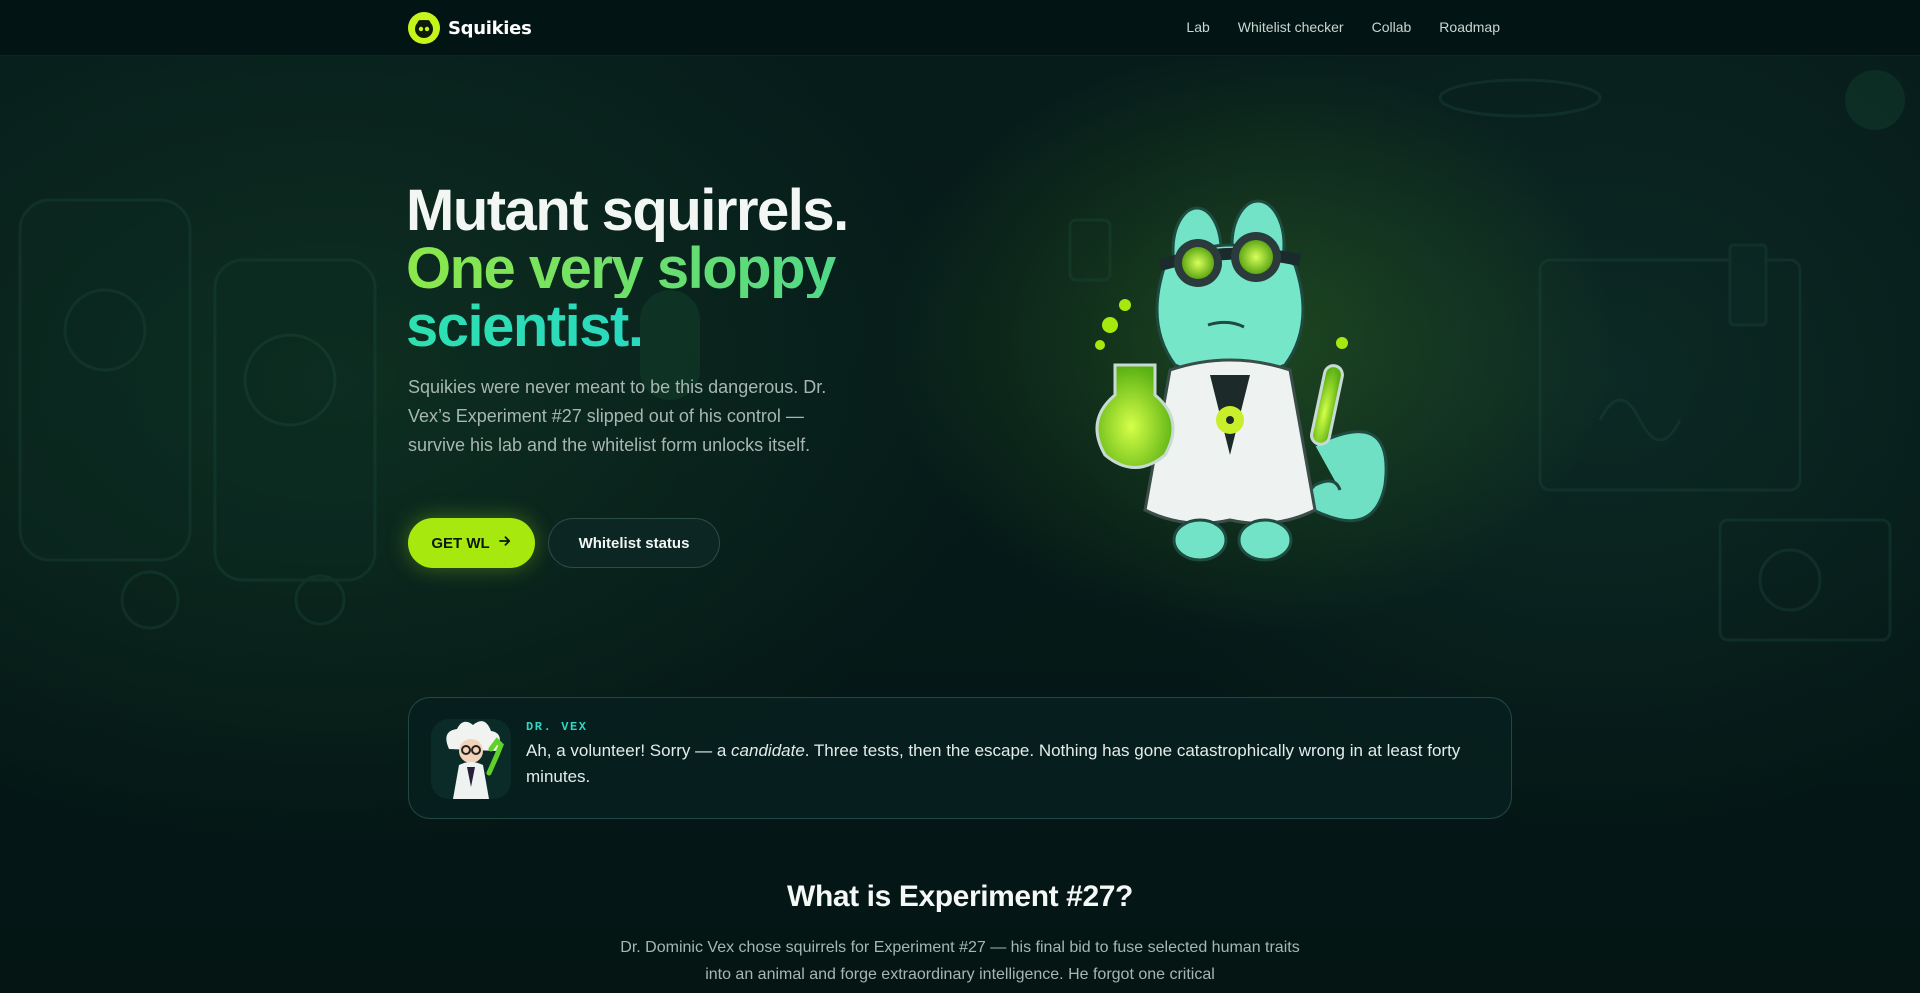 The height and width of the screenshot is (993, 1920). Describe the element at coordinates (960, 896) in the screenshot. I see `experiment-section-title: What is Experiment #27?` at that location.